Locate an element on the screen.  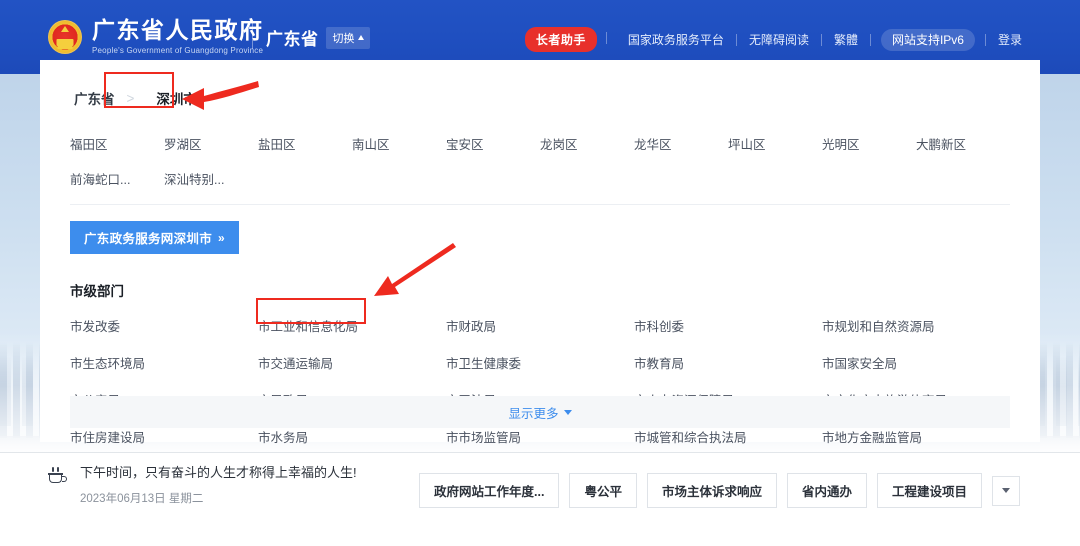
region-tab-city: 深圳市 is located at coordinates (176, 98).